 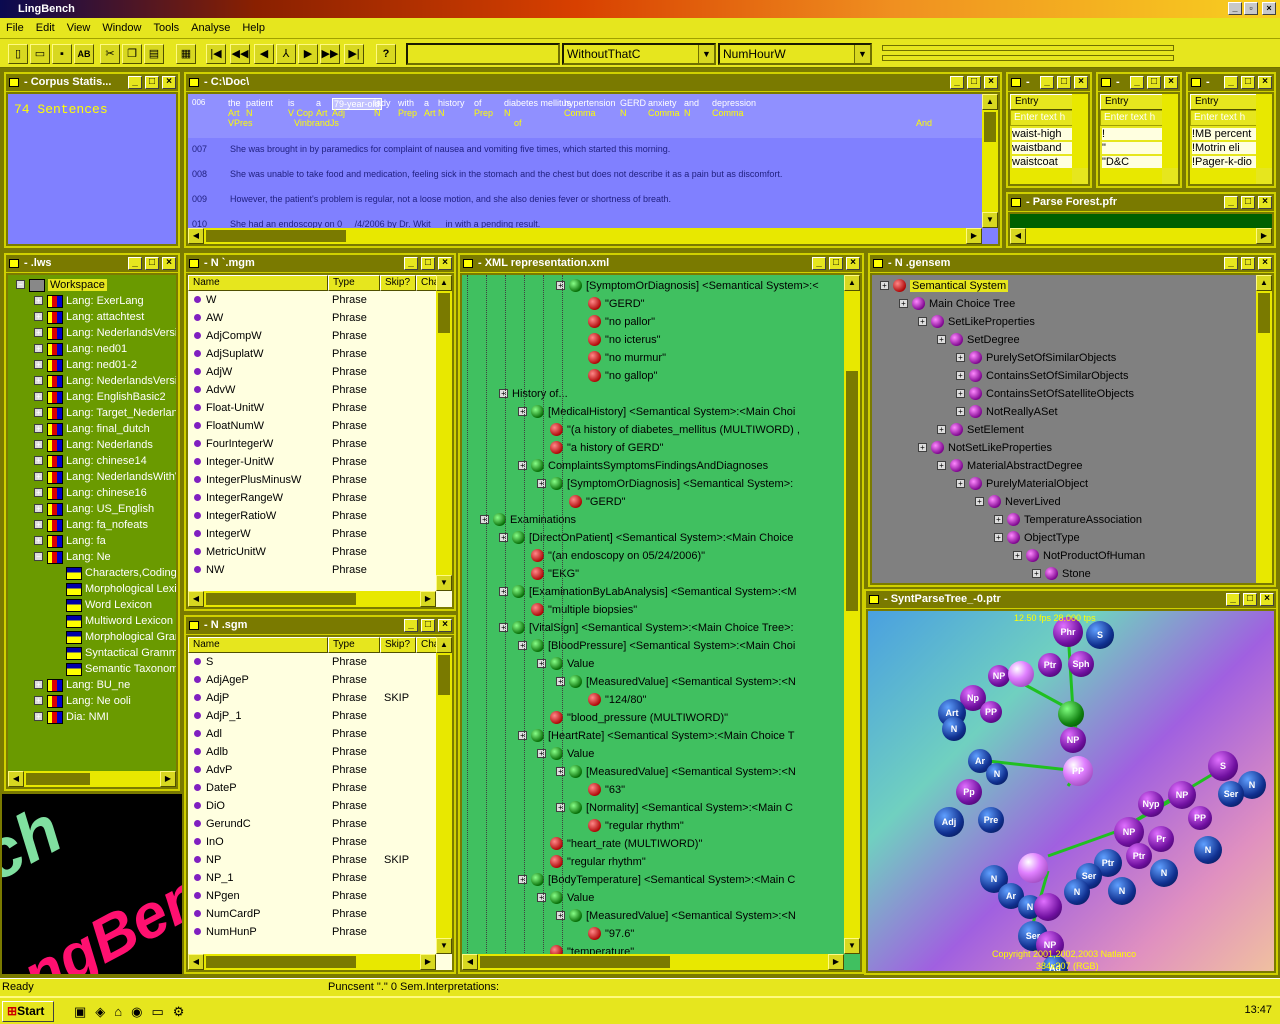 What do you see at coordinates (1041, 176) in the screenshot?
I see `horizontal-scrollbar` at bounding box center [1041, 176].